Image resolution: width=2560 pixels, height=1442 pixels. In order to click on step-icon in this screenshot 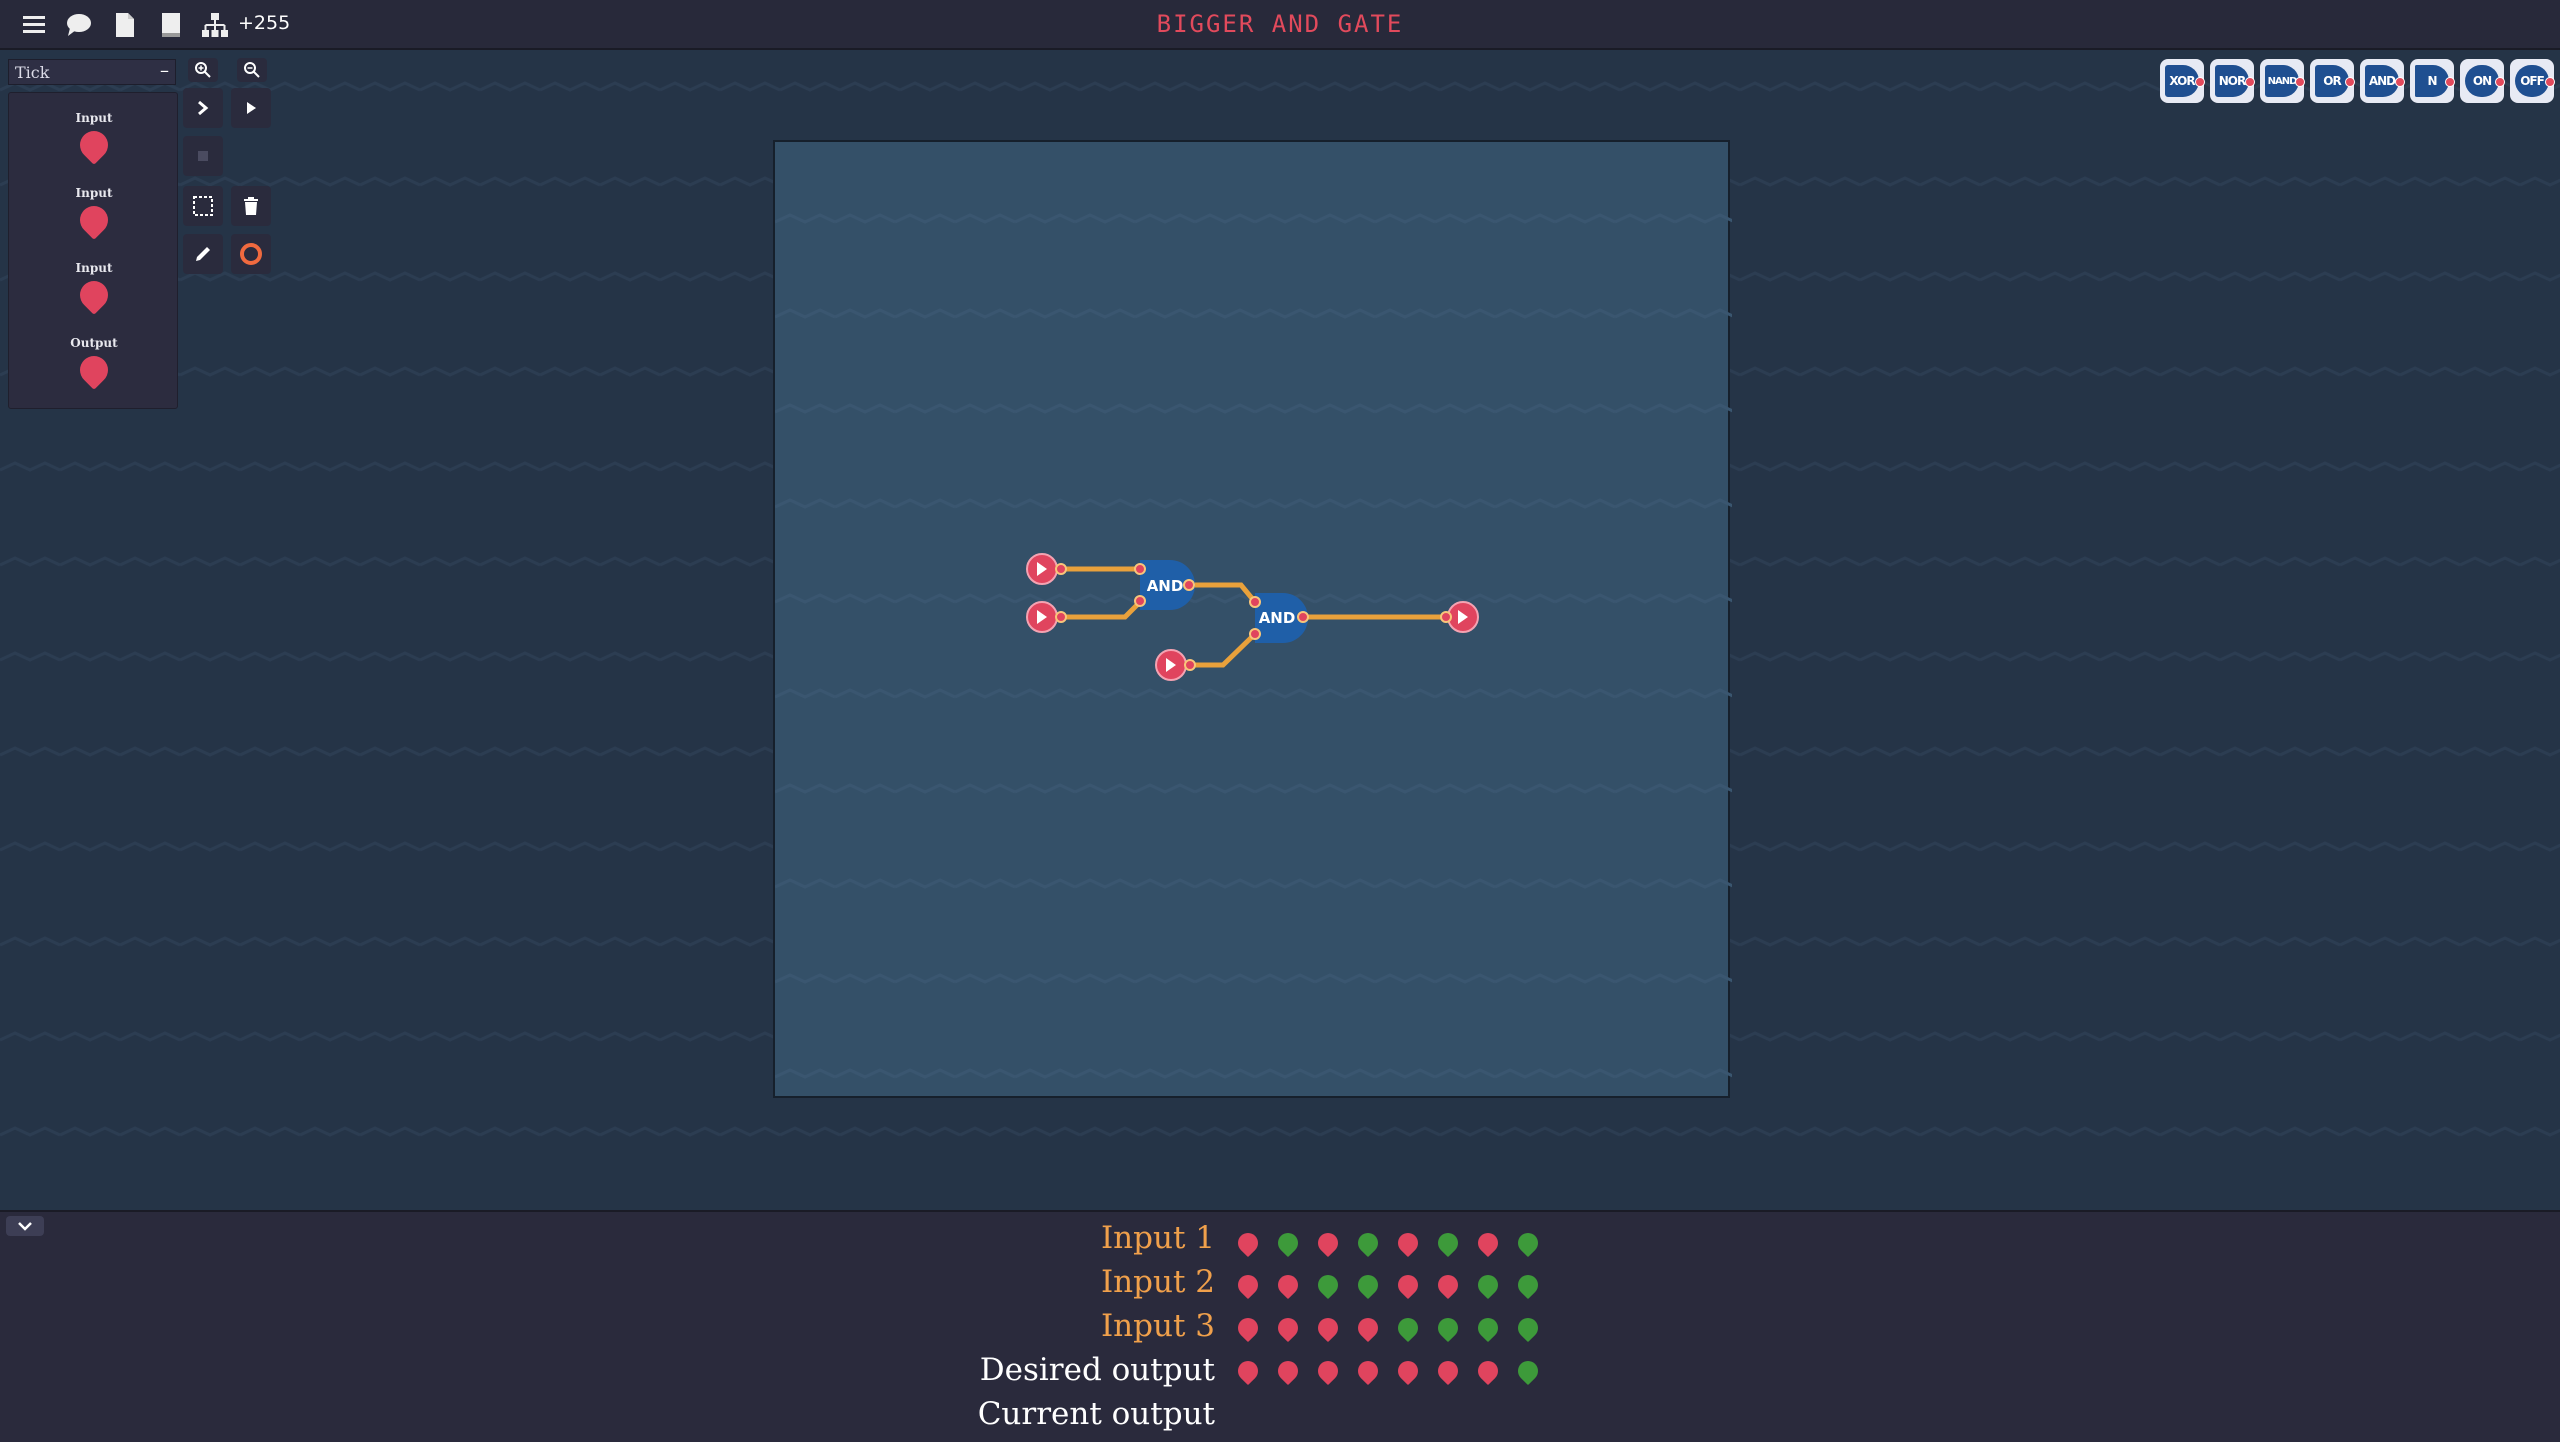, I will do `click(203, 108)`.